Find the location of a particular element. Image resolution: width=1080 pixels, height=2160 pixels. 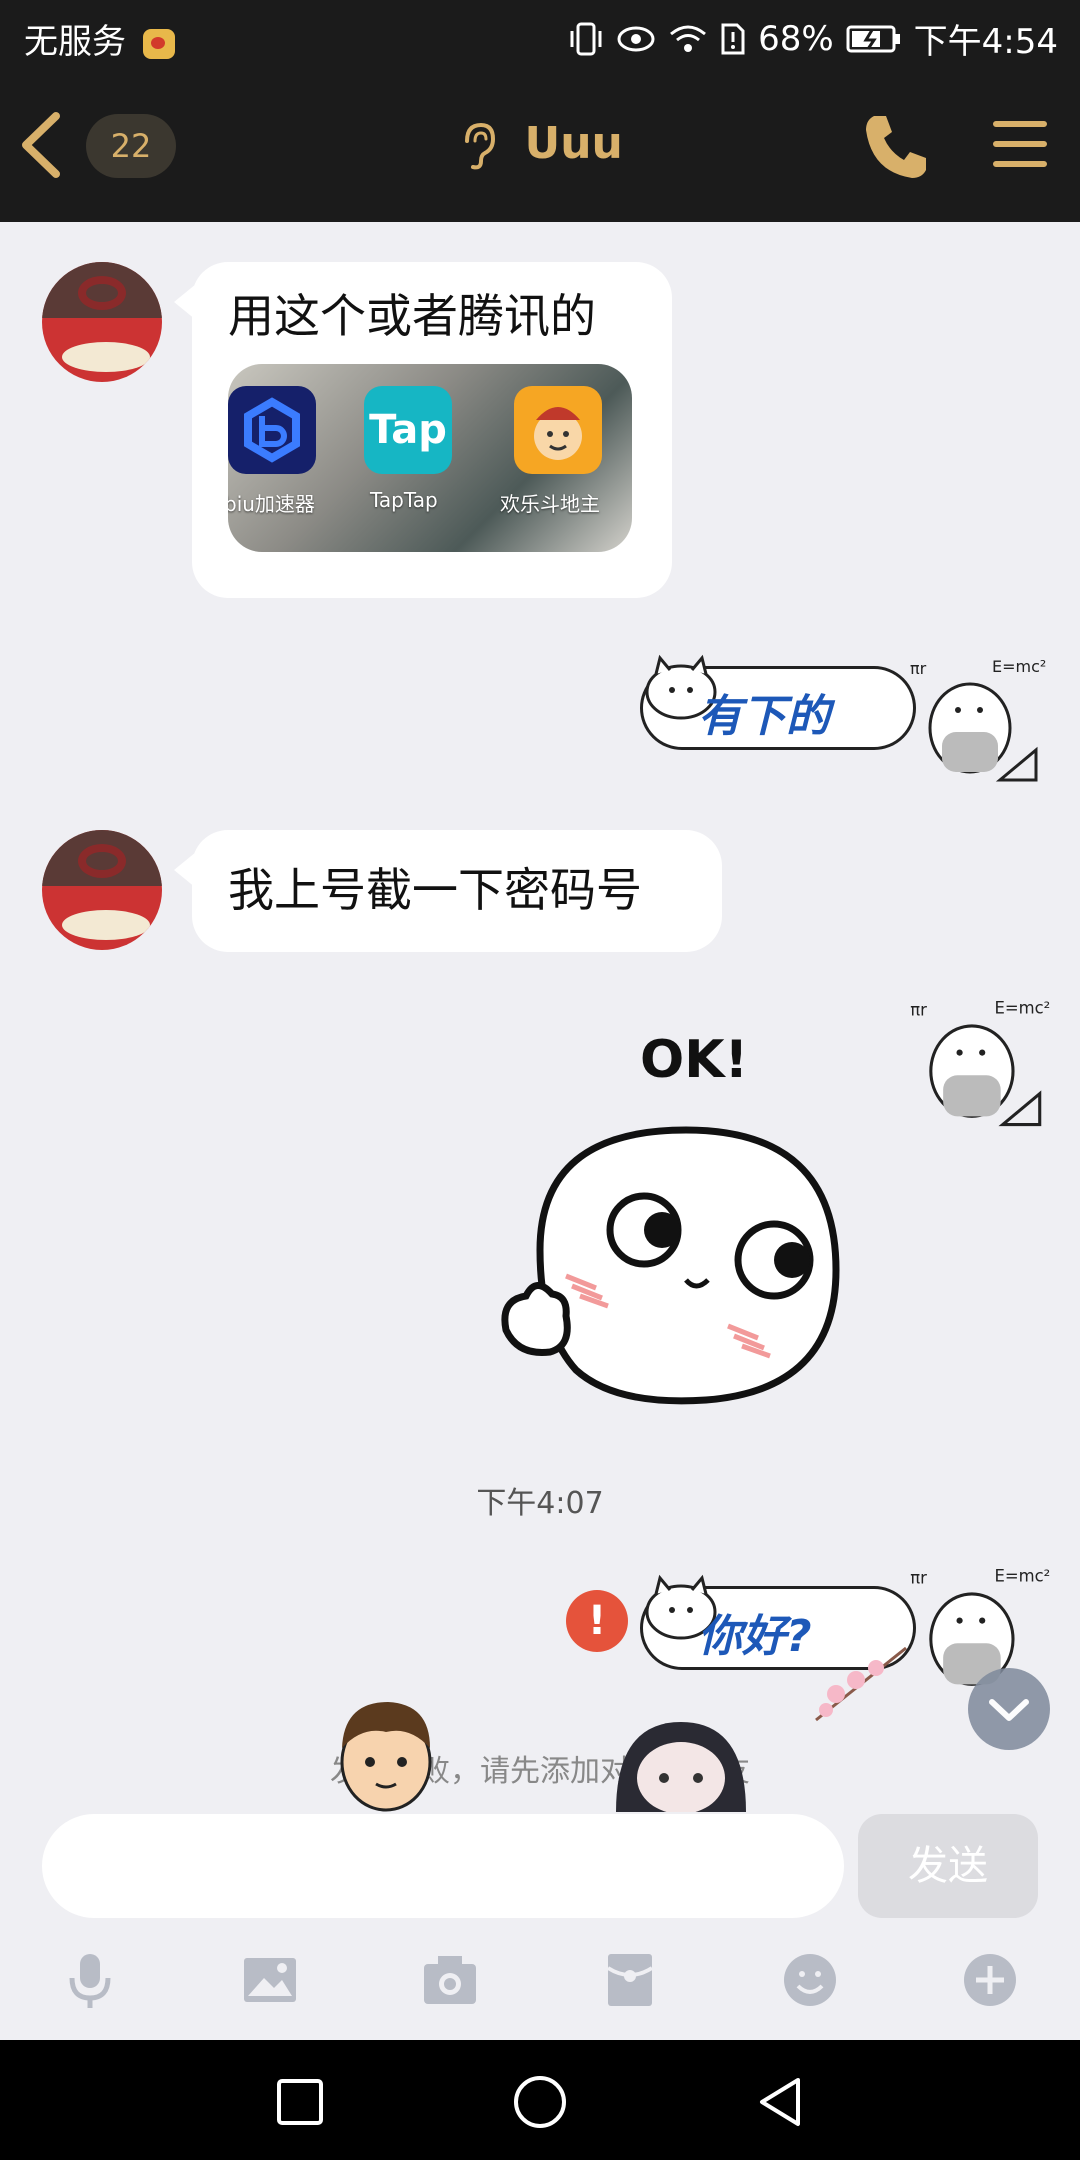

message-image: biu加速器 Tap TapTap 欢乐斗地主 is located at coordinates (430, 458).